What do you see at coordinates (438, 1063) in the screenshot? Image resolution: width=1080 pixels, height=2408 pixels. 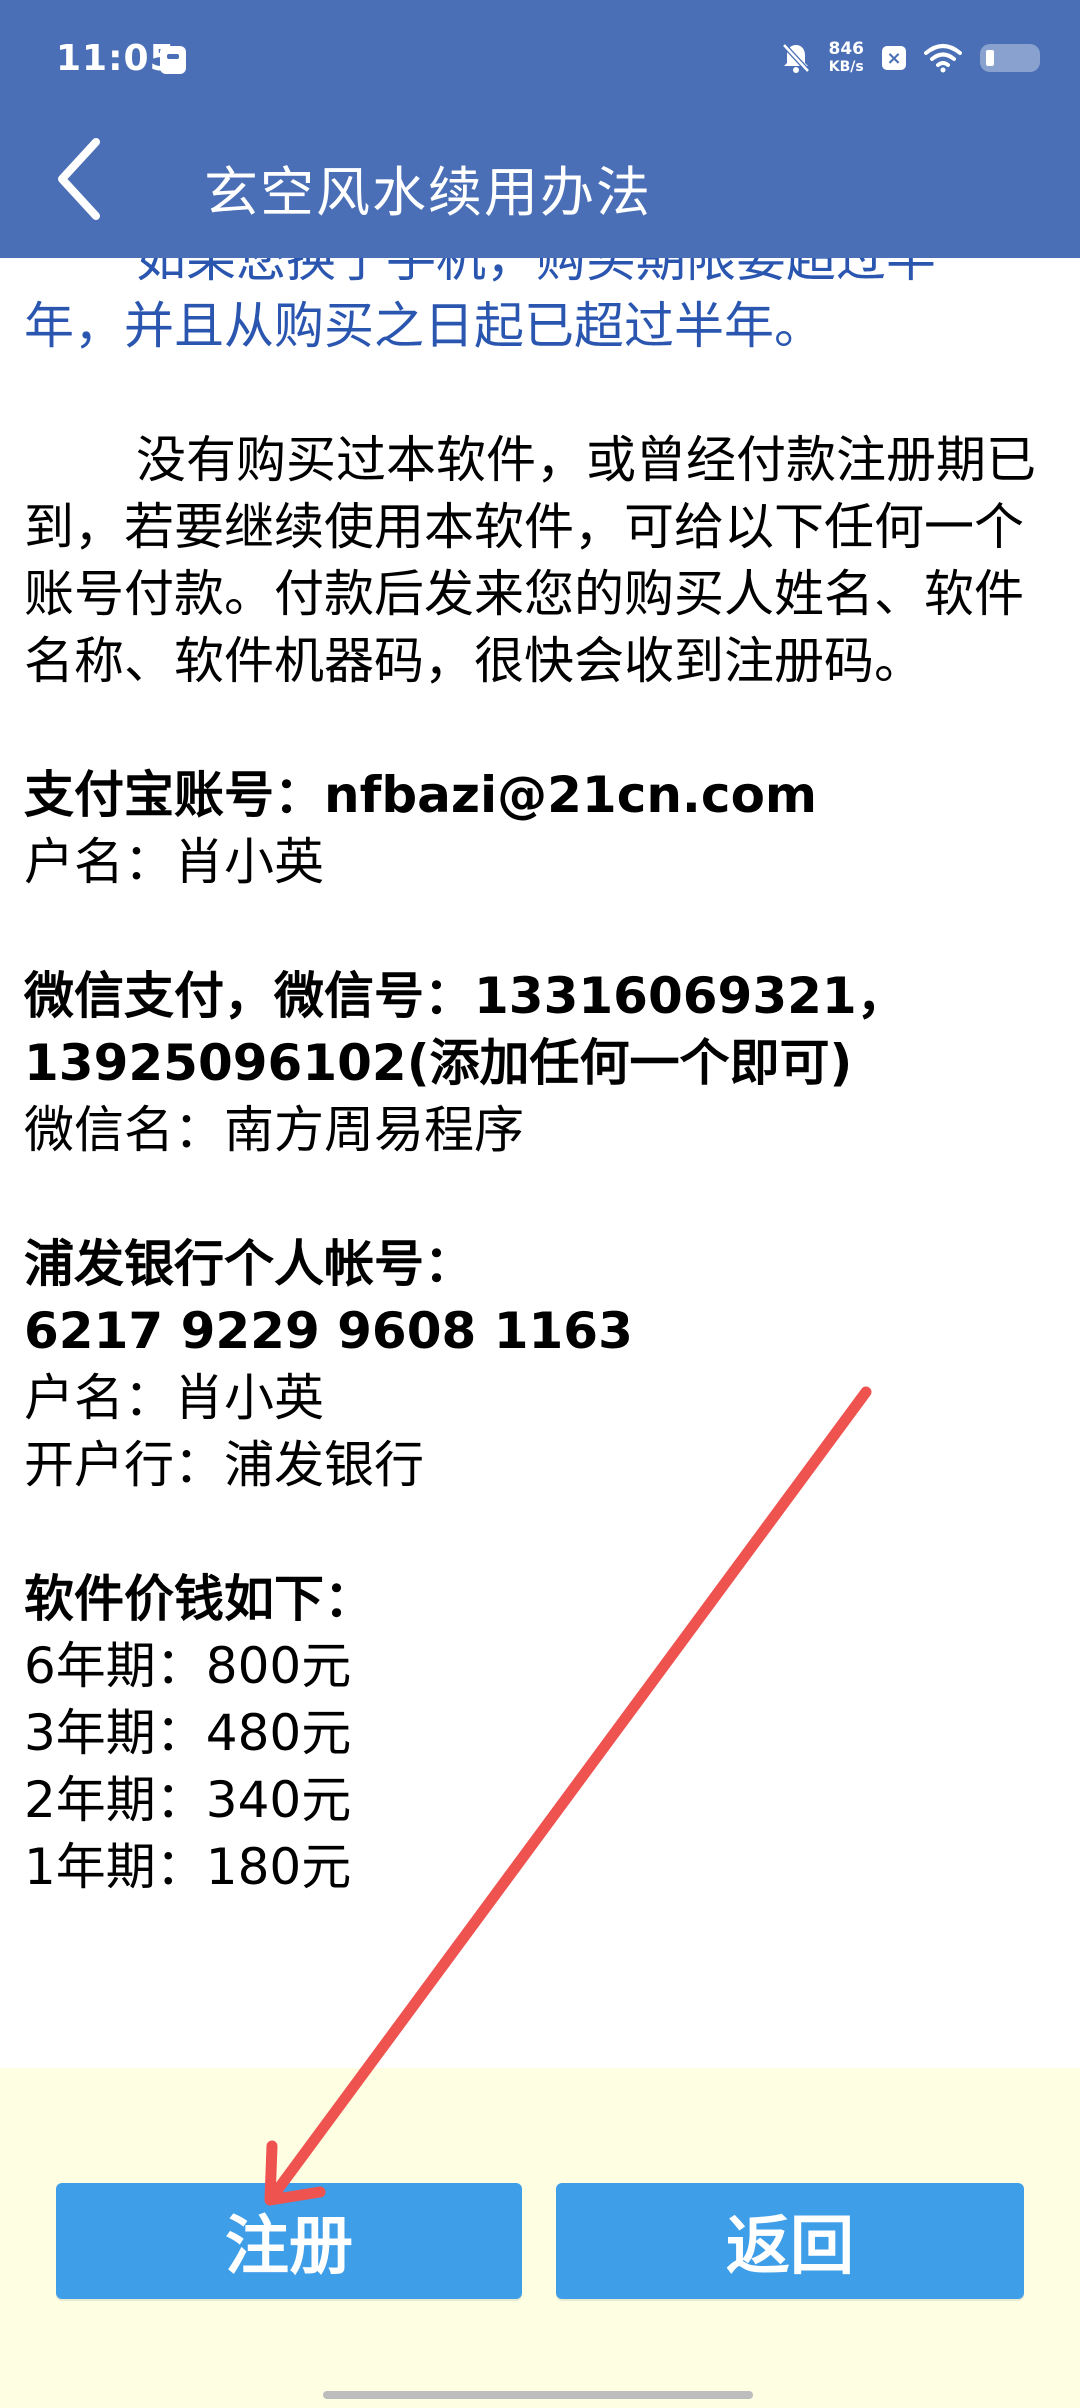 I see `wechat-heading-line-2: 13925096102(添加任何一个即可)` at bounding box center [438, 1063].